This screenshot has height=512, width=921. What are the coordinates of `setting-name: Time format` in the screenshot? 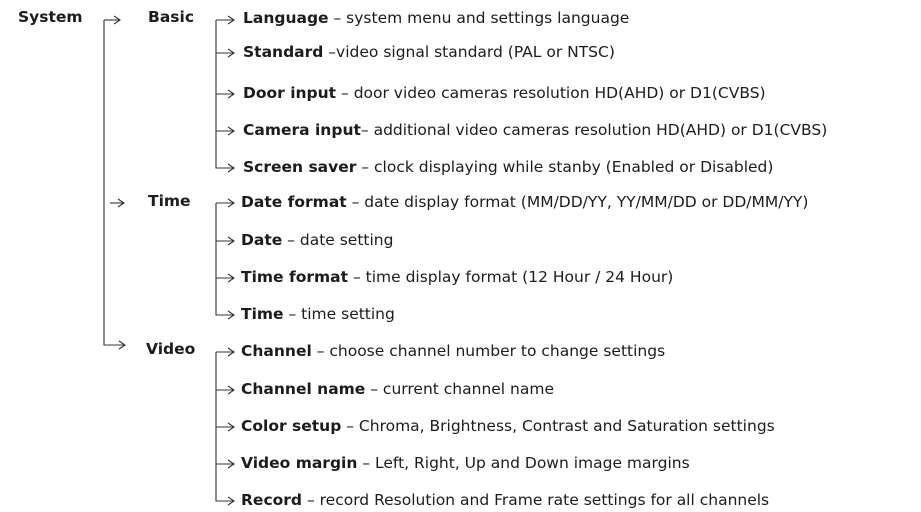 It's located at (295, 277).